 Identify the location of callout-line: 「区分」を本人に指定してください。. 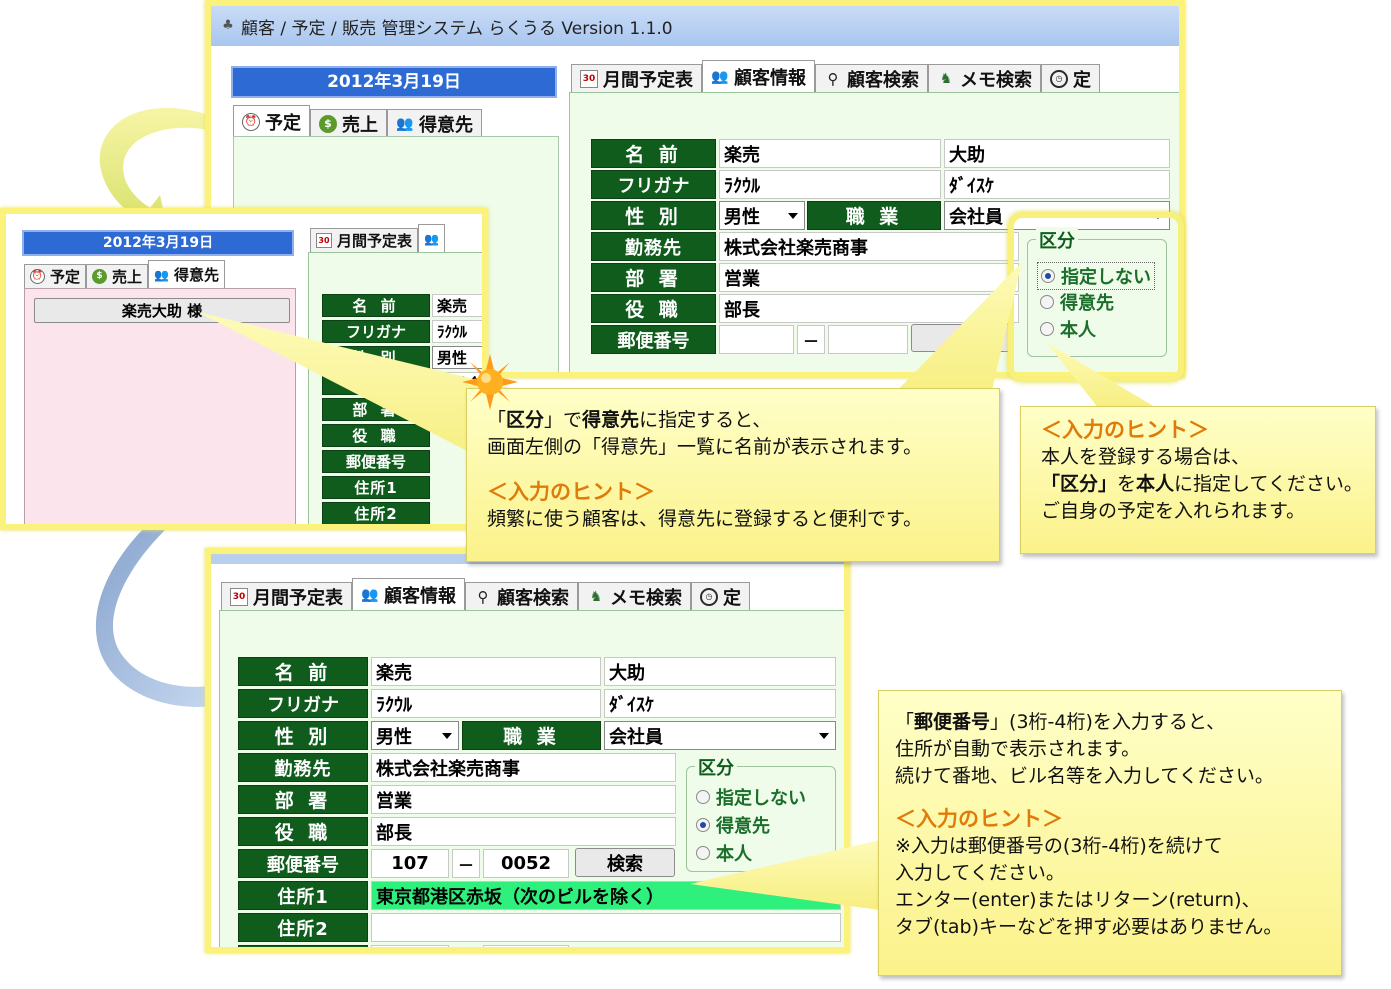
(1208, 484).